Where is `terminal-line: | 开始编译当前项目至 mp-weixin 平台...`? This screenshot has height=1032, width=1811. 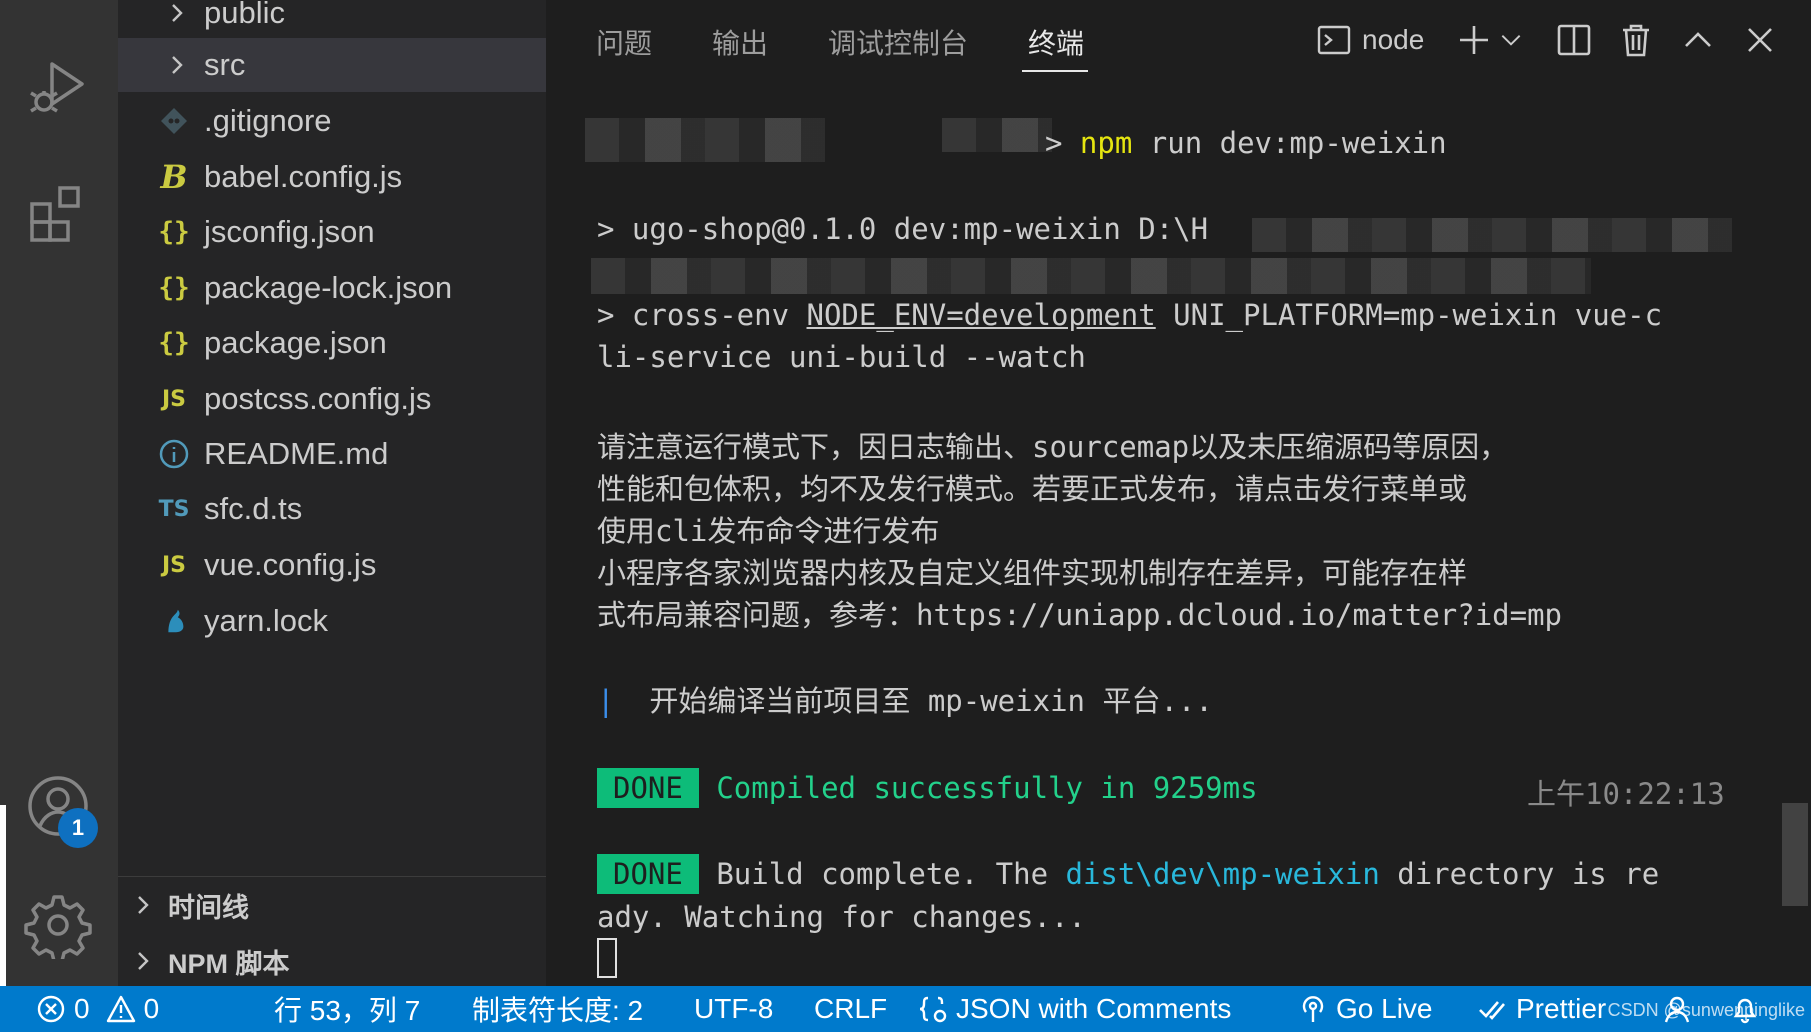 terminal-line: | 开始编译当前项目至 mp-weixin 平台... is located at coordinates (905, 701).